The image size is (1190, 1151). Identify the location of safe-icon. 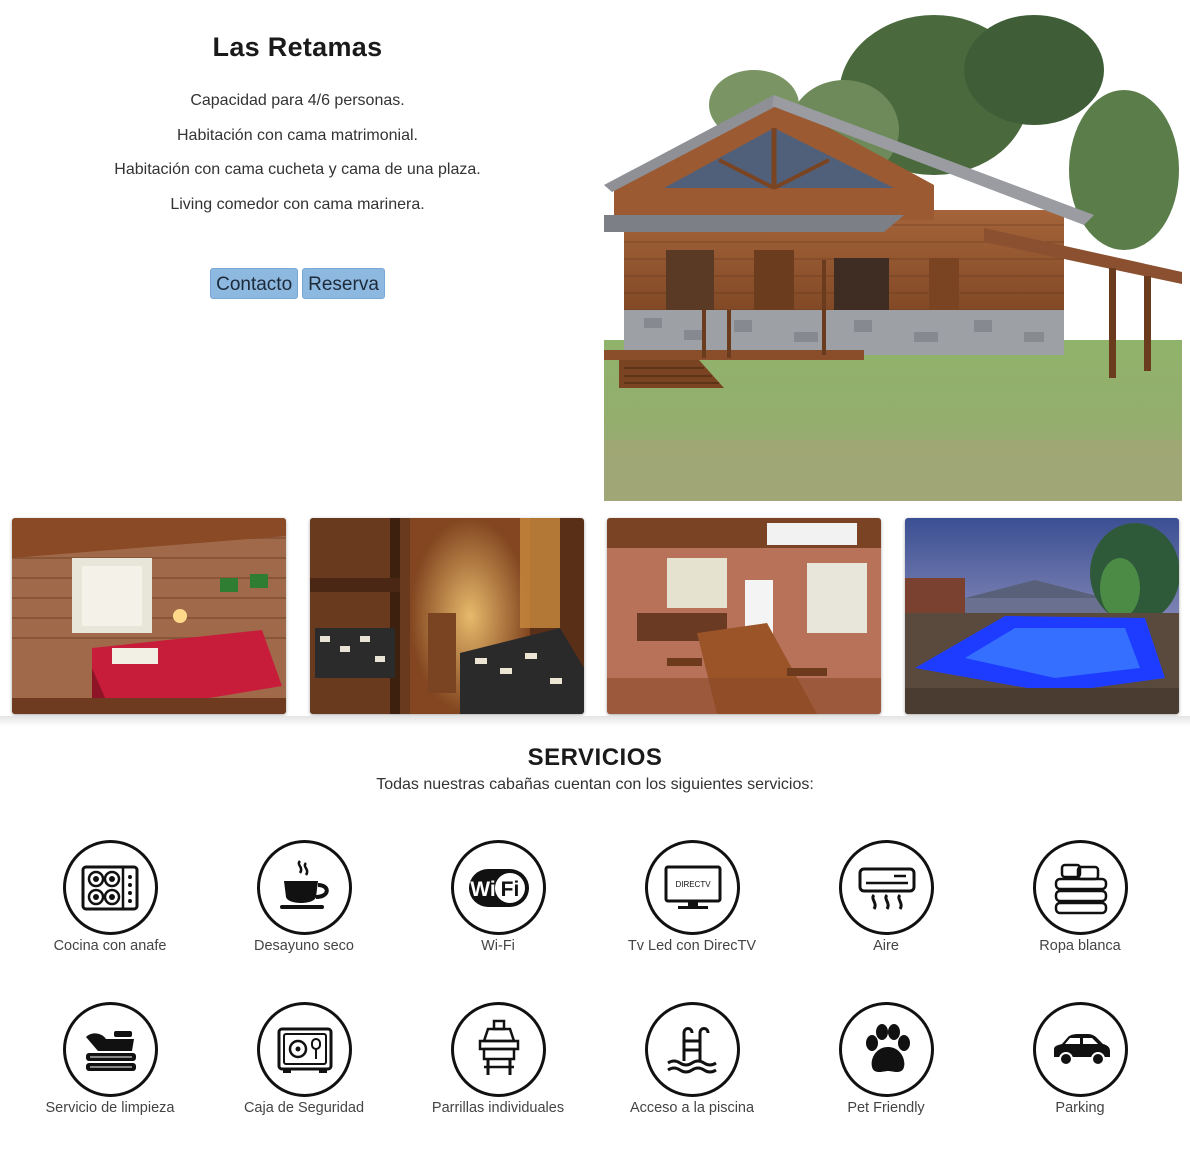
(304, 1049).